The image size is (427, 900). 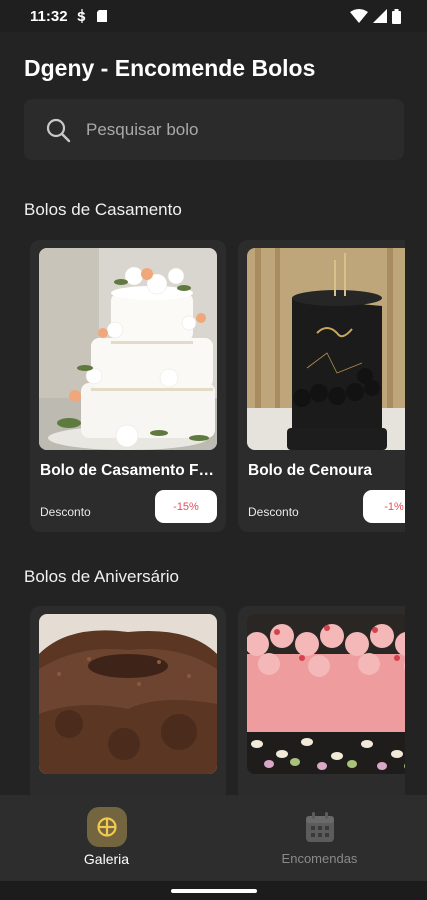 I want to click on cake-name: Bolo de Cenoura, so click(x=310, y=470).